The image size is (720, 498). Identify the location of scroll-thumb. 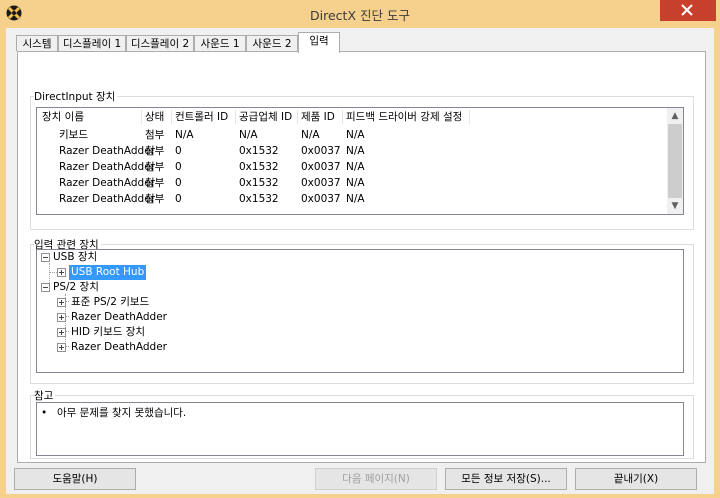
(675, 161).